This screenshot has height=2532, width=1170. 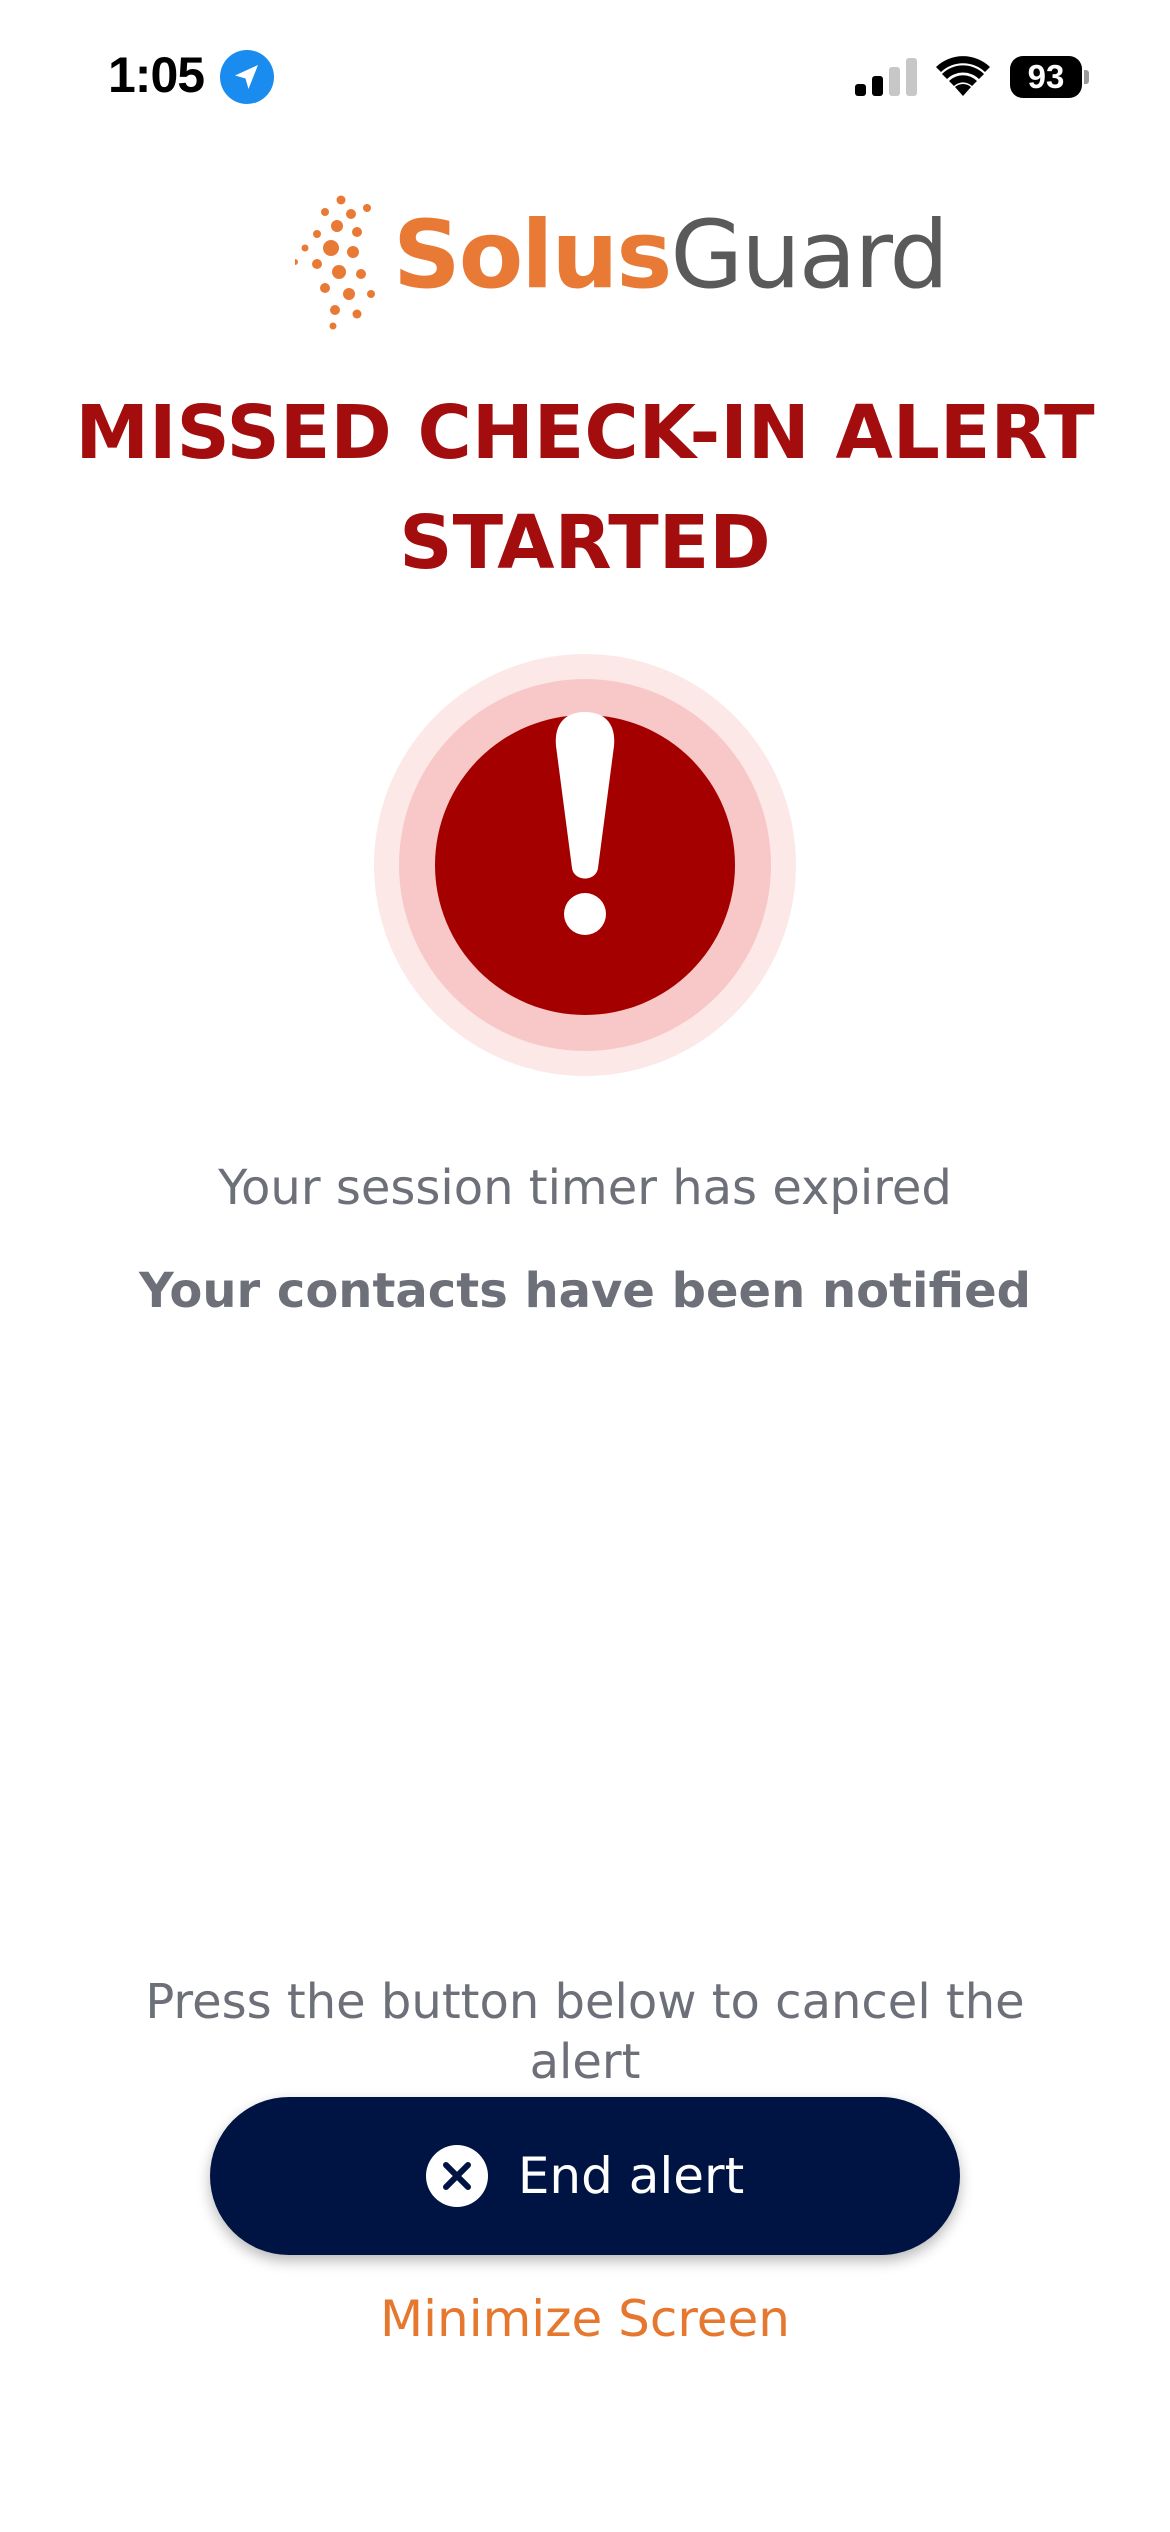 I want to click on logo-text-guard: Guard, so click(x=809, y=255).